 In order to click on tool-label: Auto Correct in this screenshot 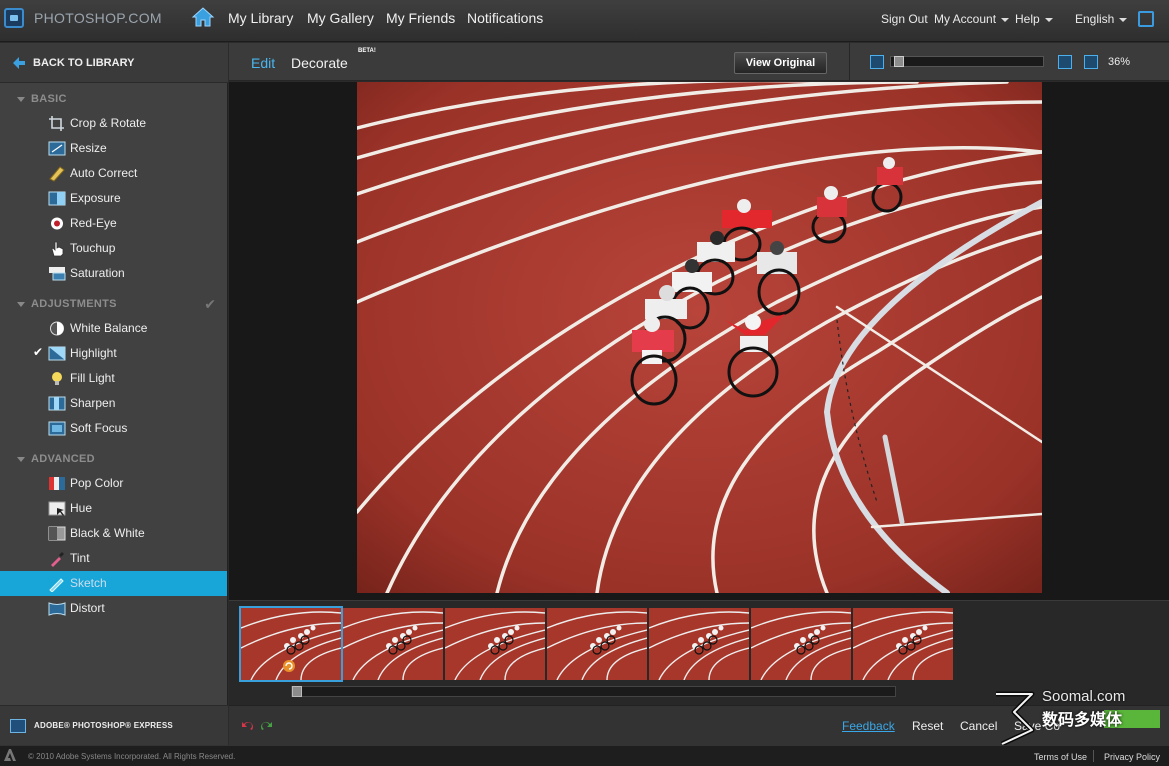, I will do `click(104, 173)`.